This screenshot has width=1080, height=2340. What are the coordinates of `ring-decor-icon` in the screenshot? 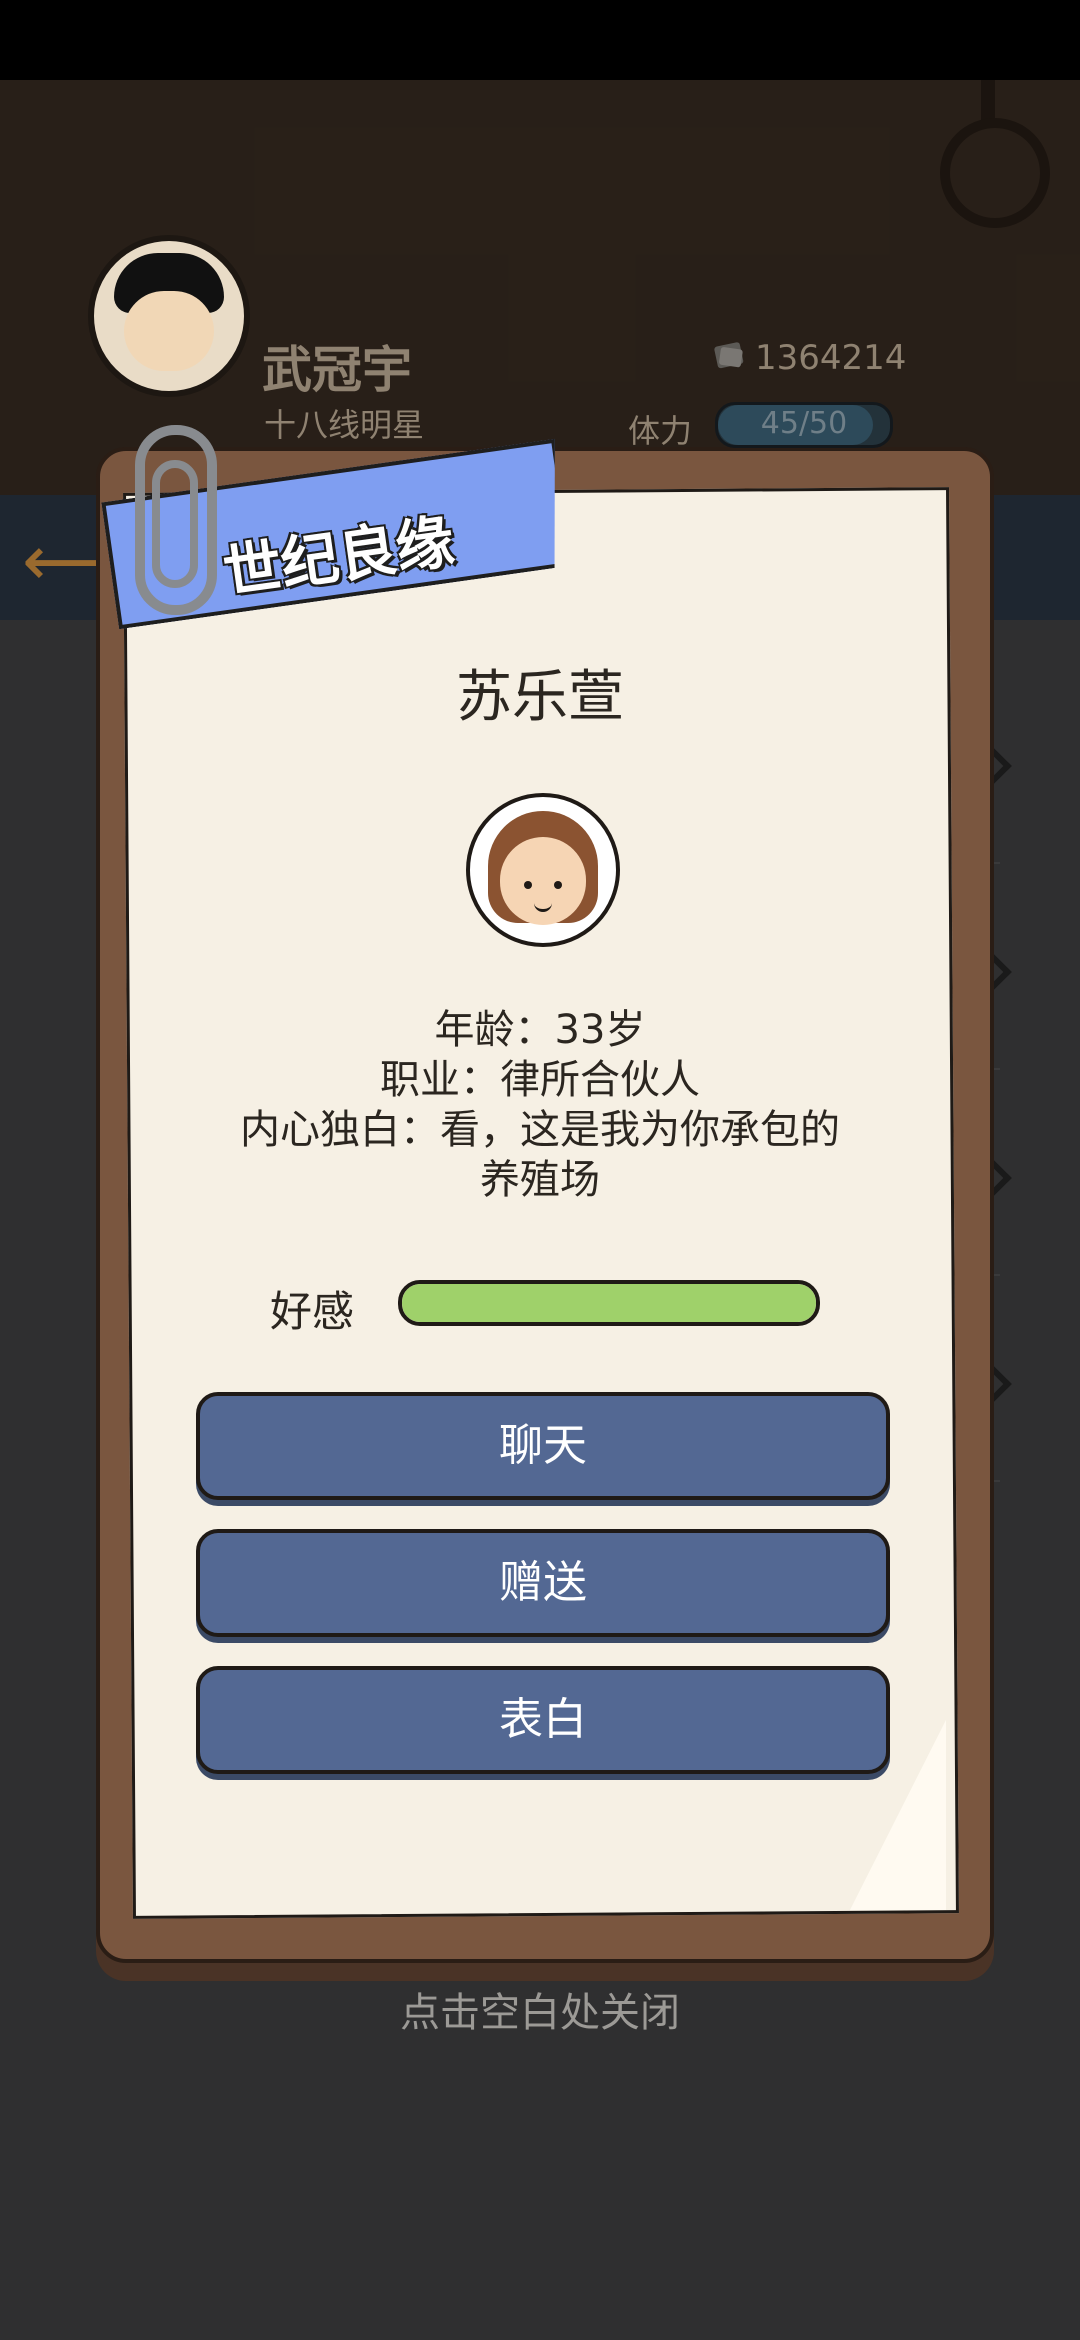 It's located at (995, 173).